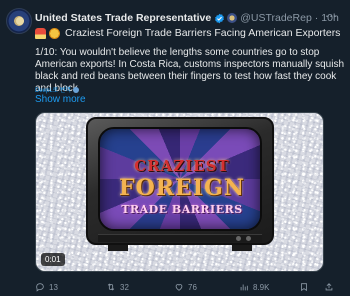 The width and height of the screenshot is (350, 296). Describe the element at coordinates (46, 287) in the screenshot. I see `reply-button: 13` at that location.